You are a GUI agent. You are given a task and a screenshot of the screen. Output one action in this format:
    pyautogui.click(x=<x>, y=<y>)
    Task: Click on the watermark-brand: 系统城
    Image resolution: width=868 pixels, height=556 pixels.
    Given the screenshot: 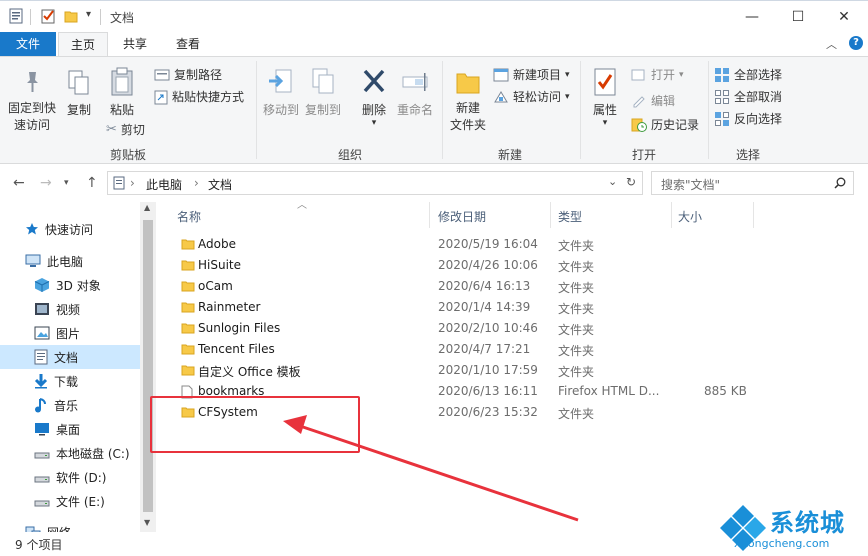 What is the action you would take?
    pyautogui.click(x=807, y=523)
    